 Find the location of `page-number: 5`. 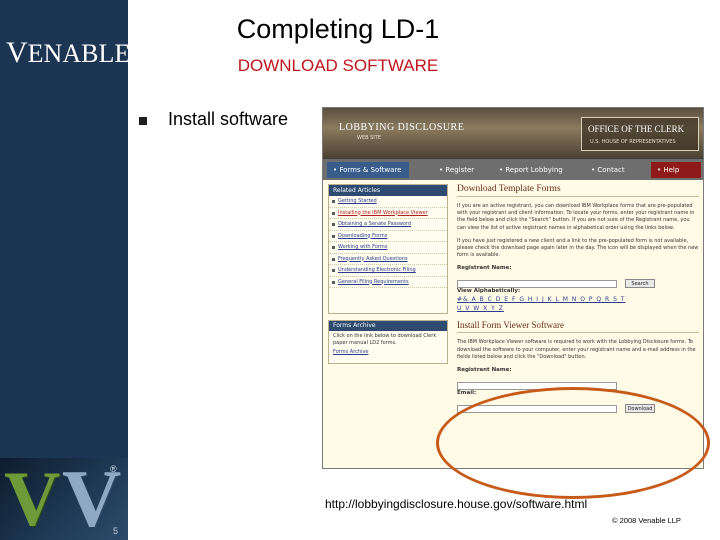

page-number: 5 is located at coordinates (116, 531).